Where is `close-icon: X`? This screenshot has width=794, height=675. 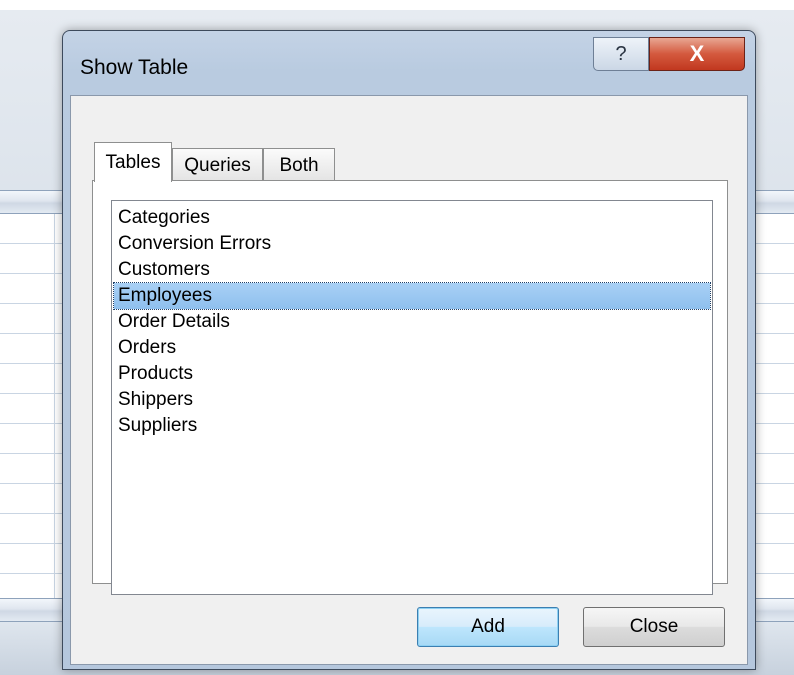 close-icon: X is located at coordinates (697, 53).